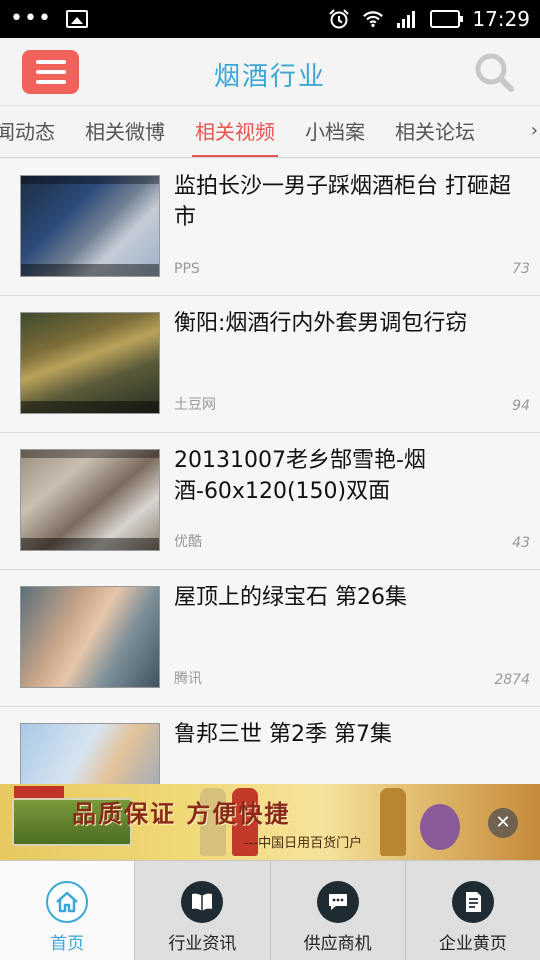 The width and height of the screenshot is (540, 960). What do you see at coordinates (270, 19) in the screenshot?
I see `status-bar: ••• 17:29` at bounding box center [270, 19].